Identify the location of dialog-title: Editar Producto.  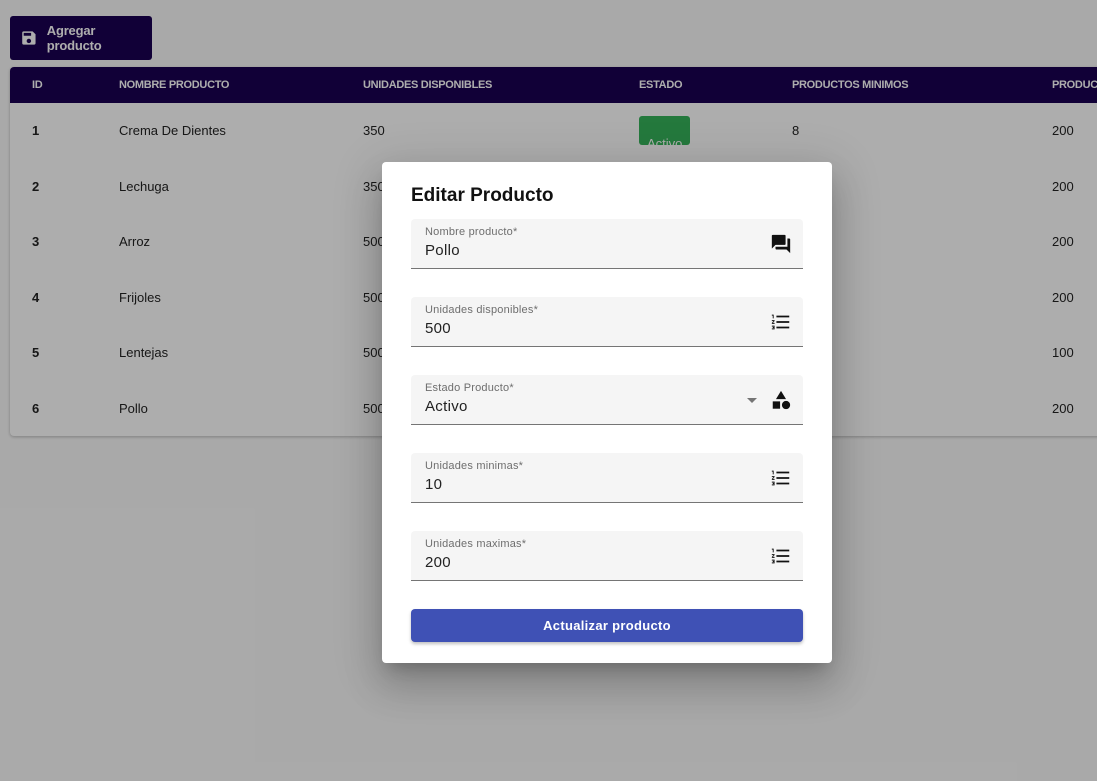
(482, 195).